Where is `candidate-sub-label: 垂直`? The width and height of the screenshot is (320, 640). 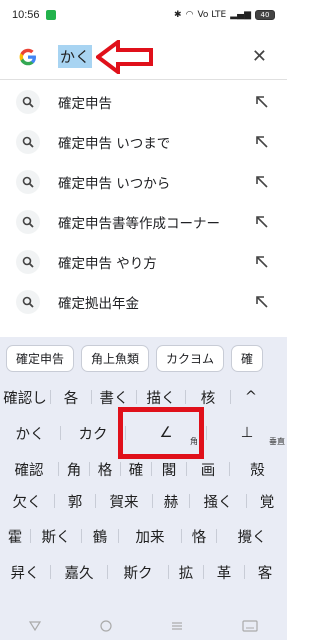
candidate-sub-label: 垂直 is located at coordinates (277, 441).